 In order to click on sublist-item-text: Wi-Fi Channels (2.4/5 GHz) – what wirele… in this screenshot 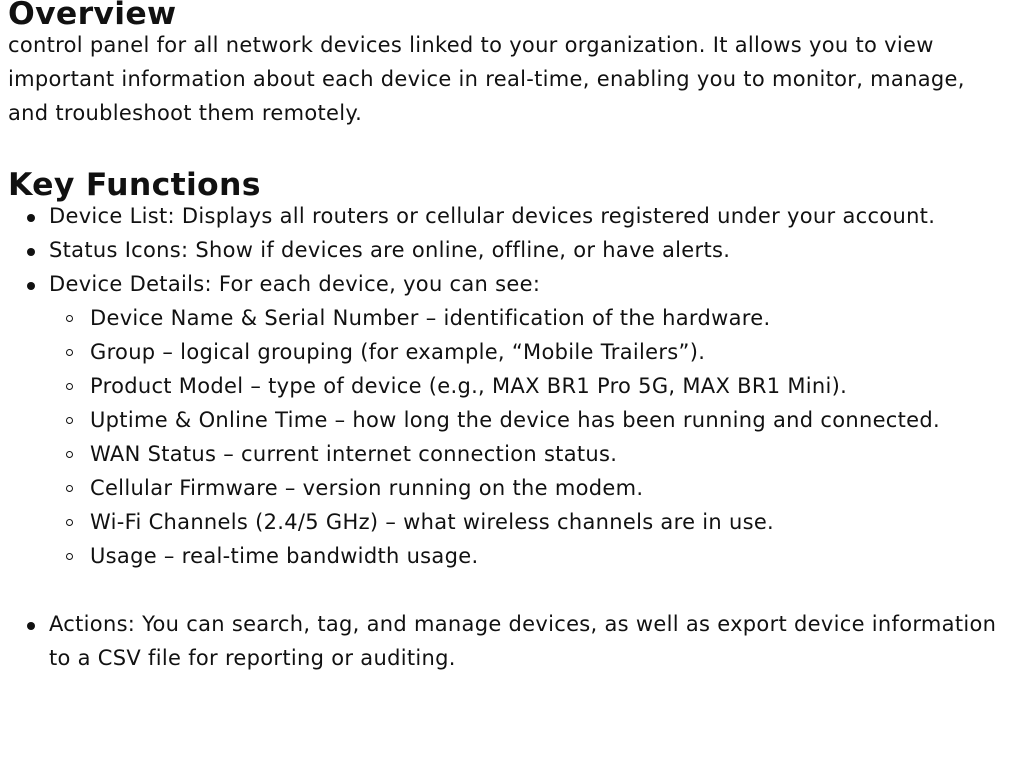, I will do `click(432, 522)`.